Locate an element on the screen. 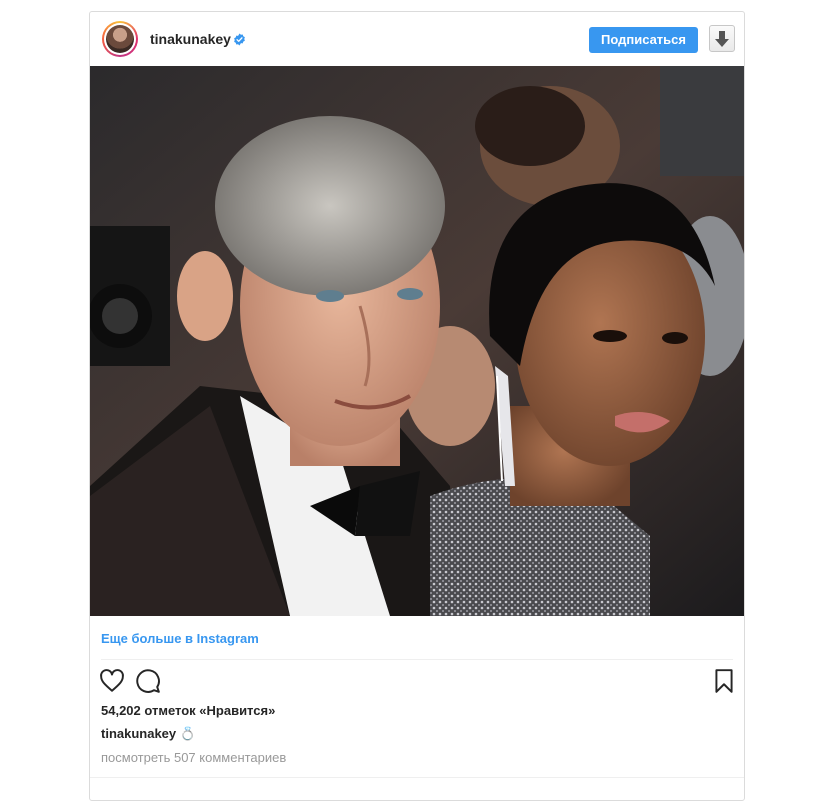 The width and height of the screenshot is (826, 801). avatar is located at coordinates (120, 39).